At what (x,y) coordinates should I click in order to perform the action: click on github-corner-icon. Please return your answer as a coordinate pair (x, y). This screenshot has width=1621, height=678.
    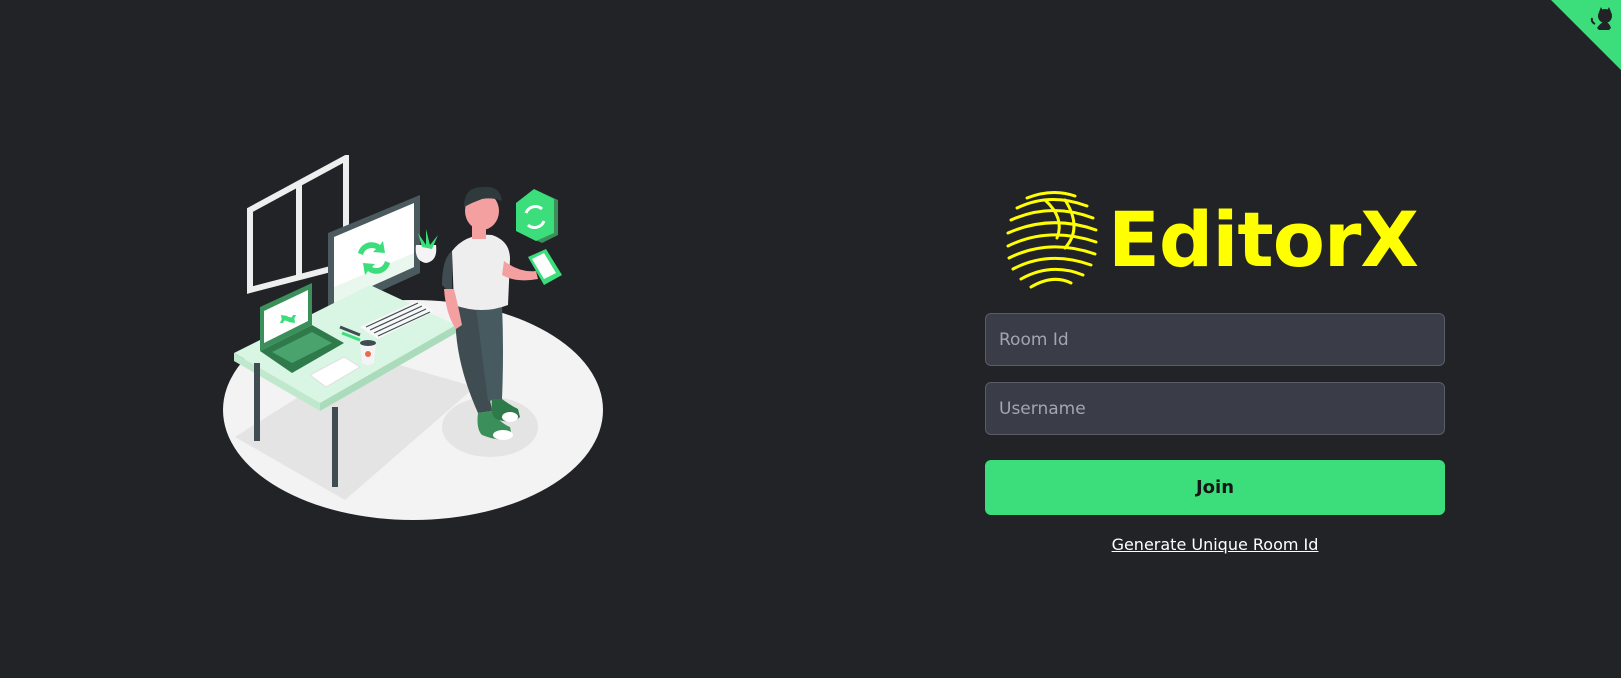
    Looking at the image, I should click on (1586, 35).